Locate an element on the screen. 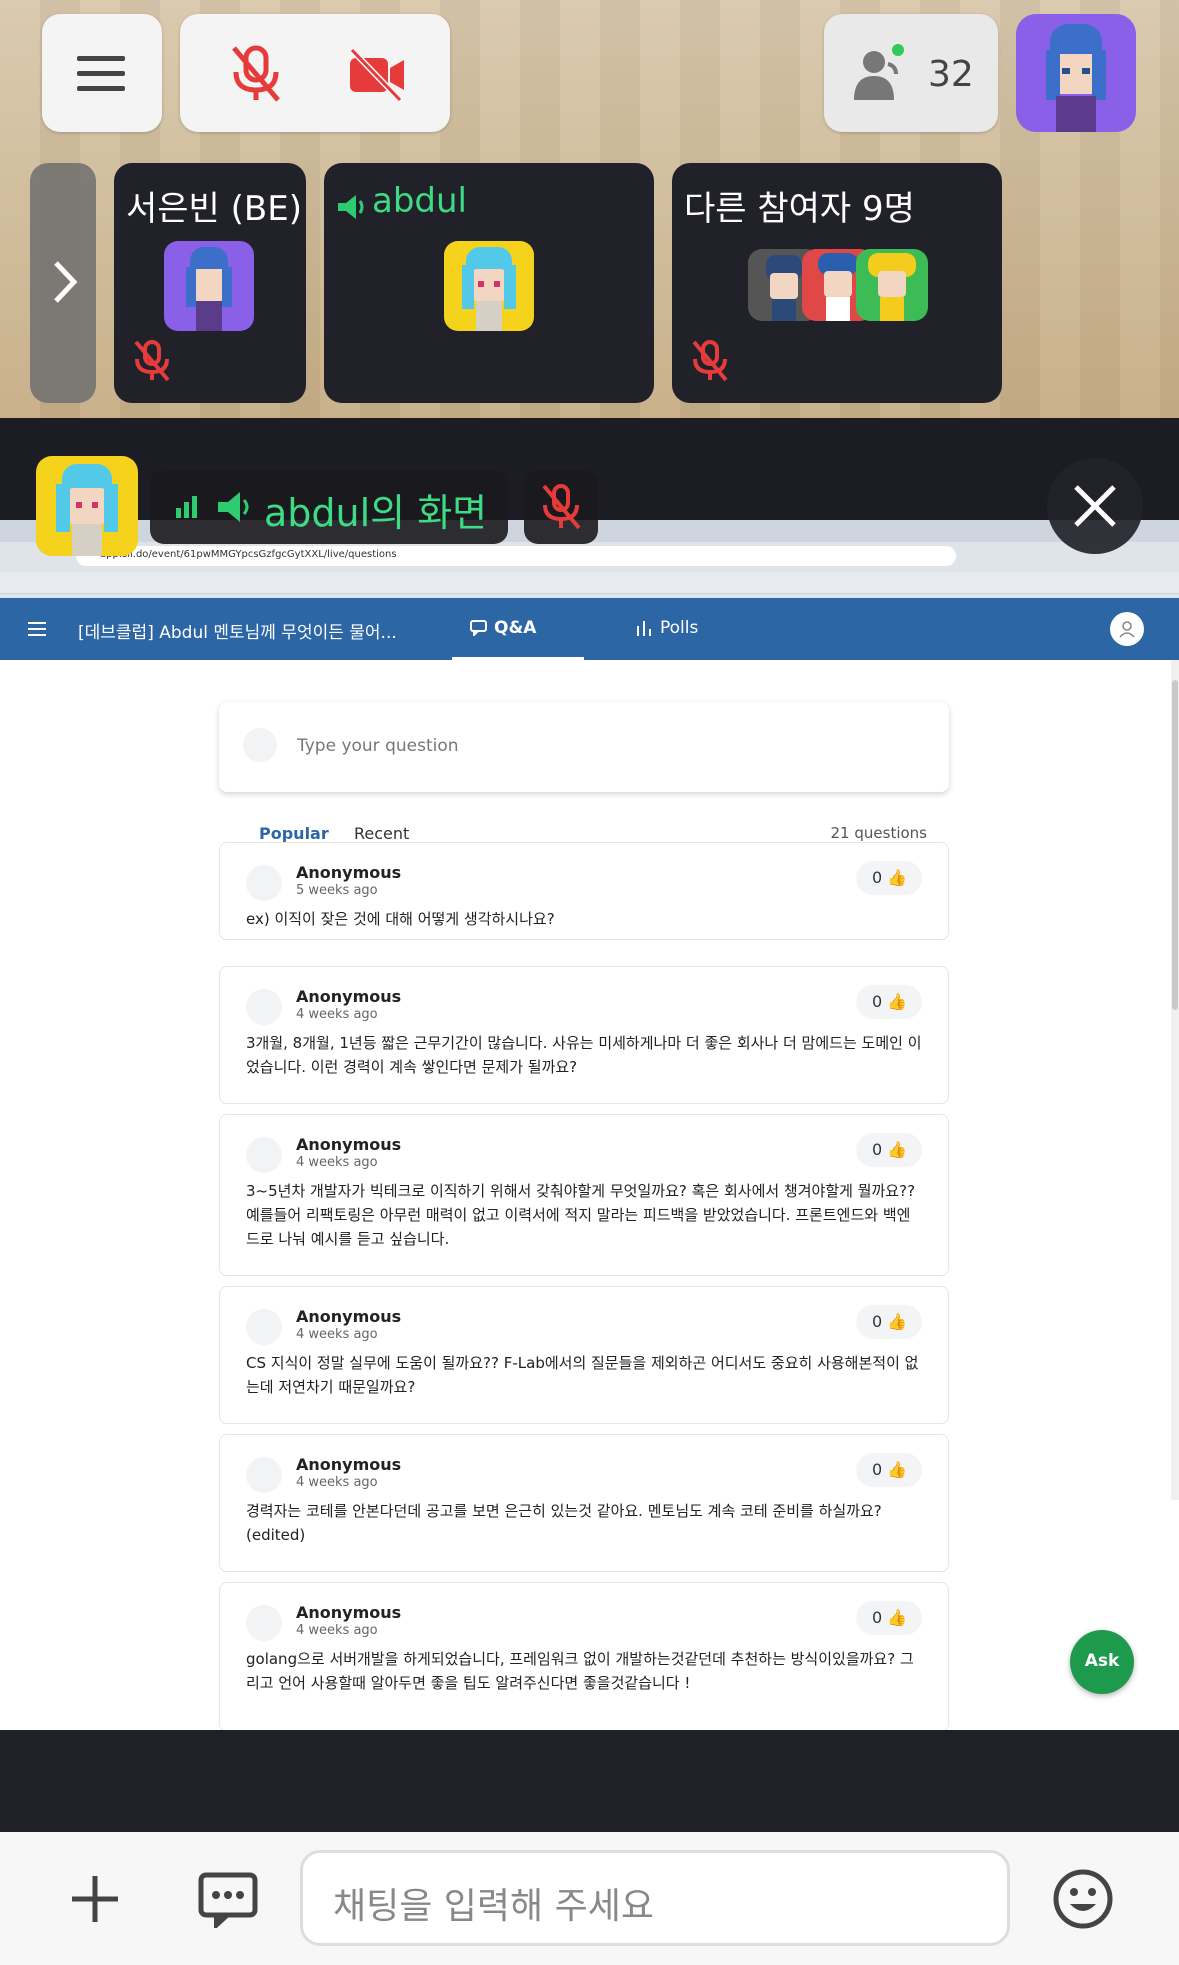  sort-tab-popular-label: Popular is located at coordinates (294, 833).